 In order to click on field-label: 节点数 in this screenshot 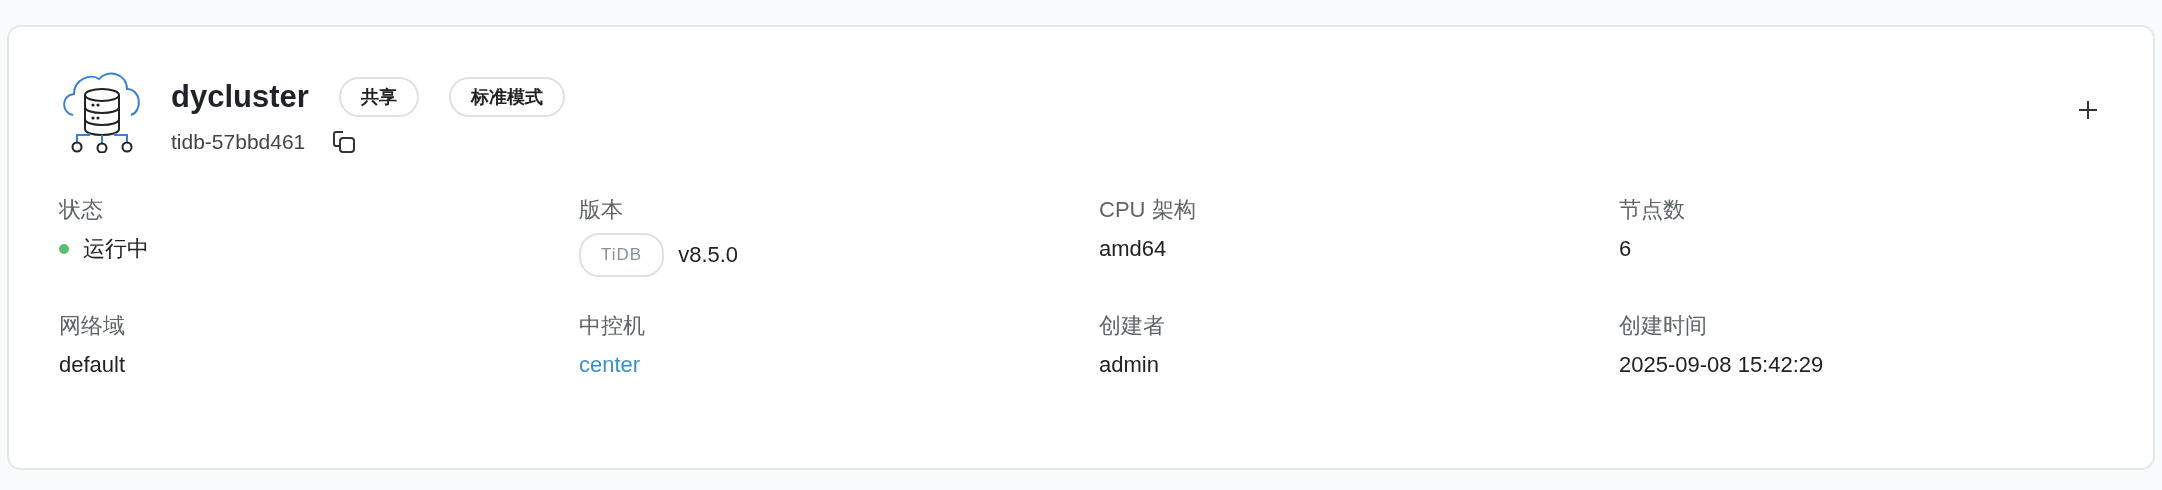, I will do `click(1652, 210)`.